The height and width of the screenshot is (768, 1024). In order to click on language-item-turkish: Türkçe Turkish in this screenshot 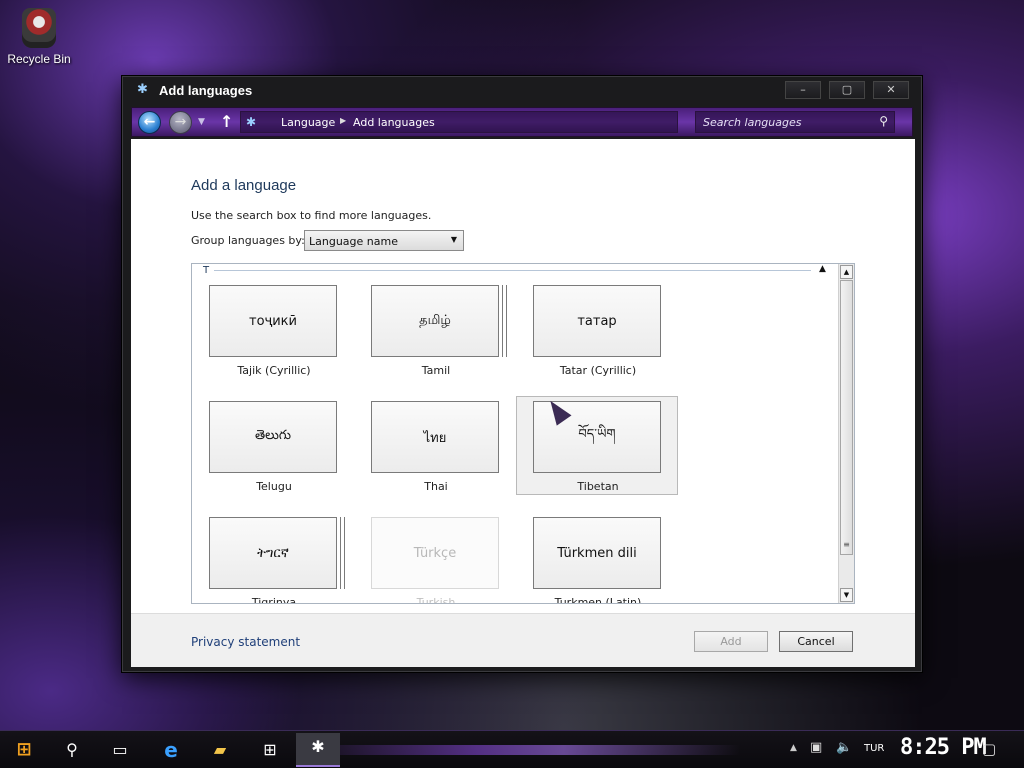, I will do `click(436, 558)`.